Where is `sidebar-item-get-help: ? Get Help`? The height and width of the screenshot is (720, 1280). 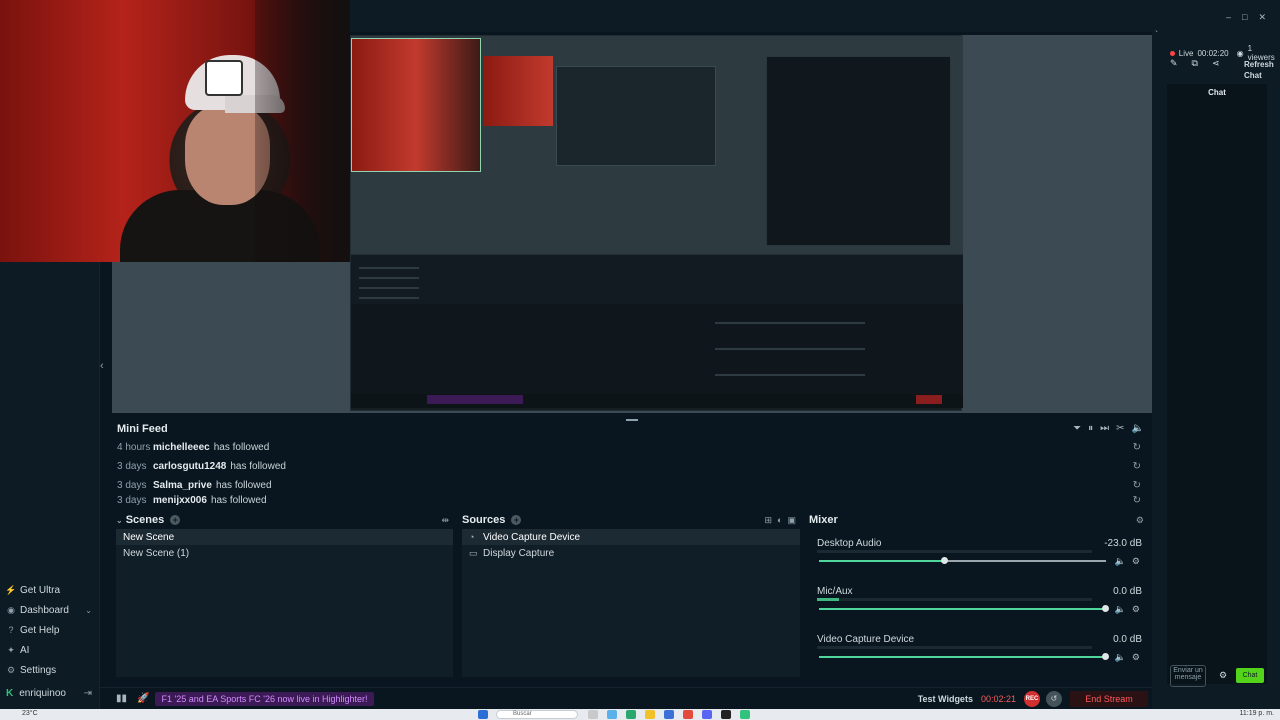
sidebar-item-get-help: ? Get Help is located at coordinates (50, 630).